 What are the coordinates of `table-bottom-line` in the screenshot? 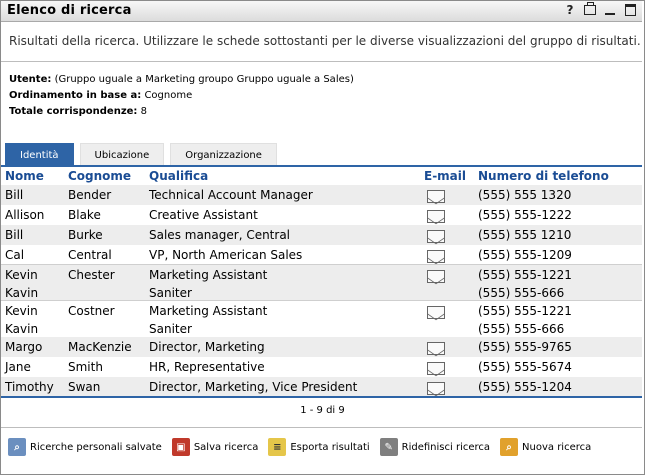 It's located at (321, 397).